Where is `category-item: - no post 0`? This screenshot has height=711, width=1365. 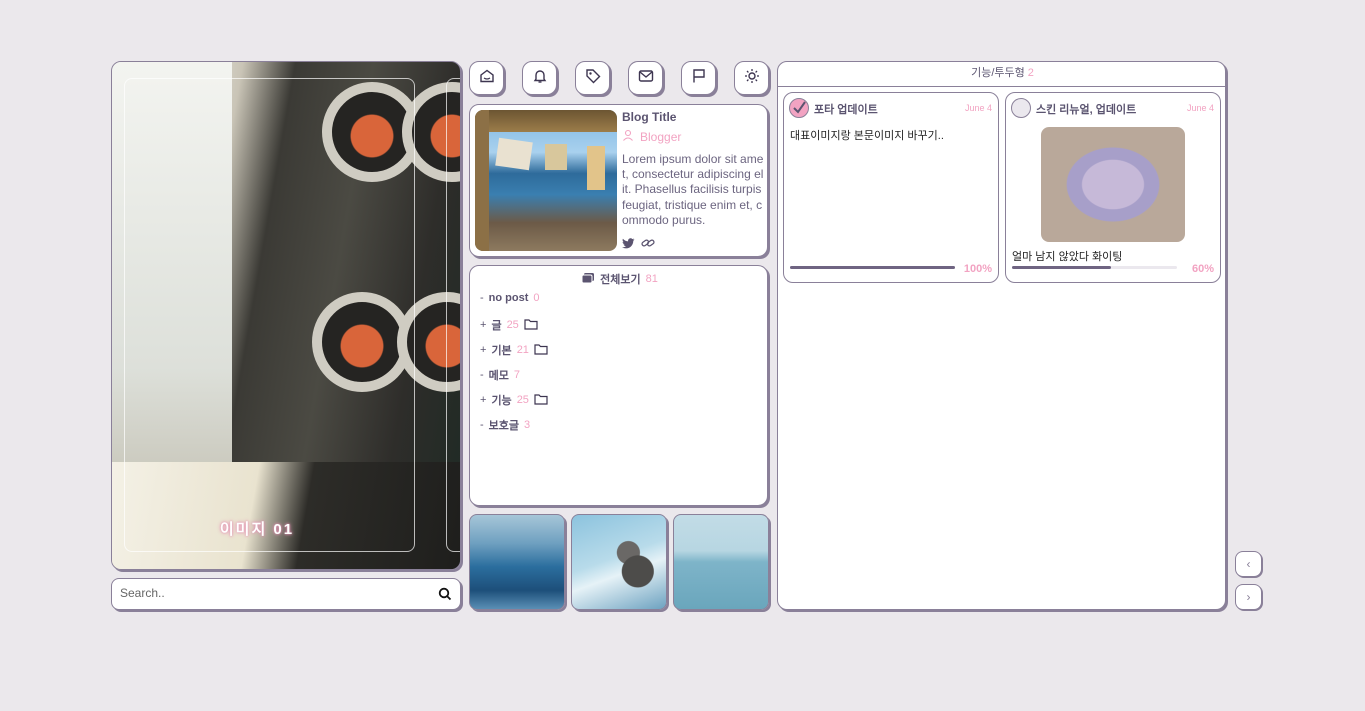
category-item: - no post 0 is located at coordinates (510, 298).